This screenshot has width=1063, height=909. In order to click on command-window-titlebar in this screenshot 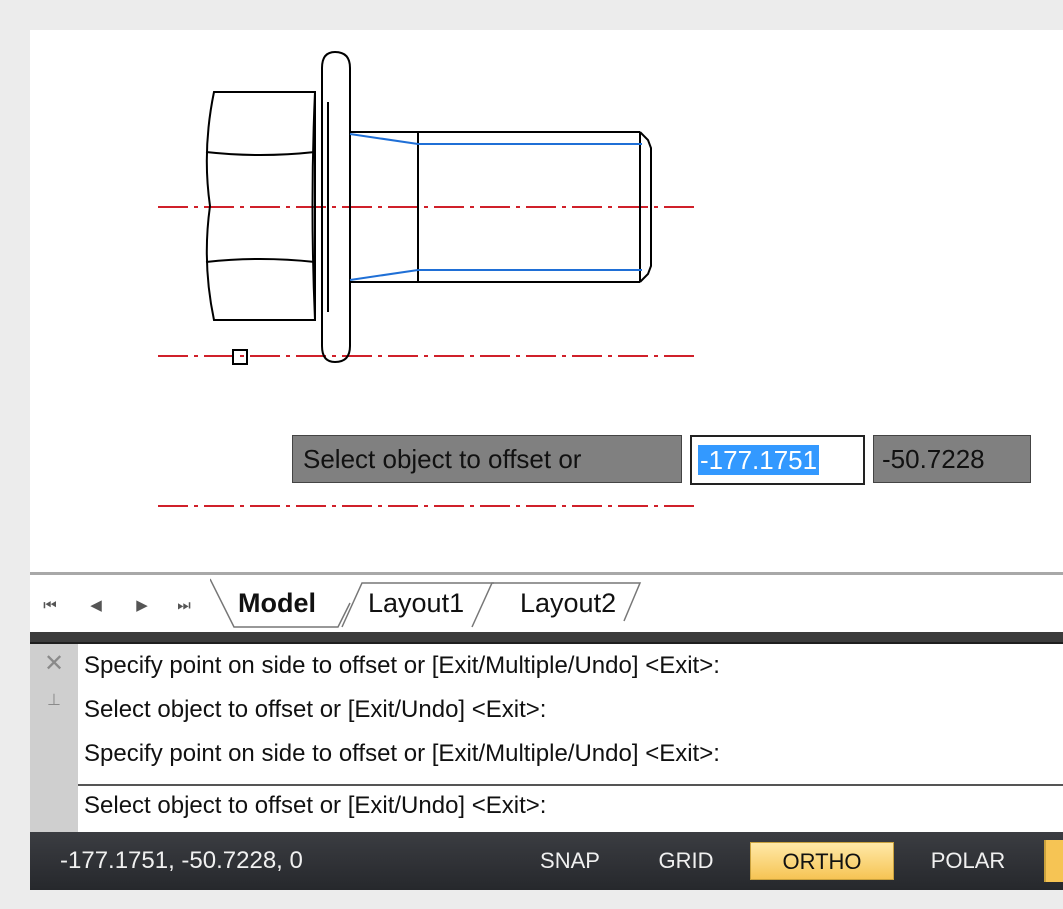, I will do `click(546, 638)`.